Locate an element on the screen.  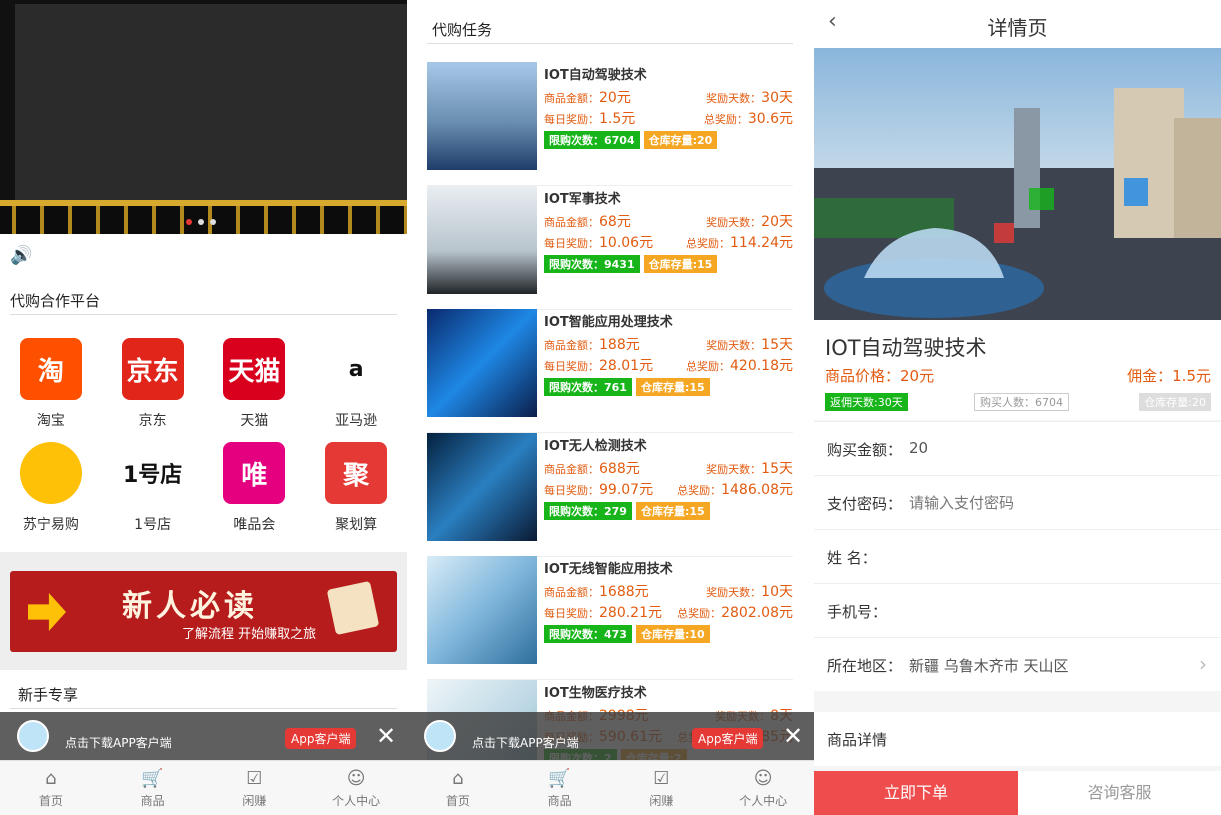
password-input is located at coordinates (1044, 503).